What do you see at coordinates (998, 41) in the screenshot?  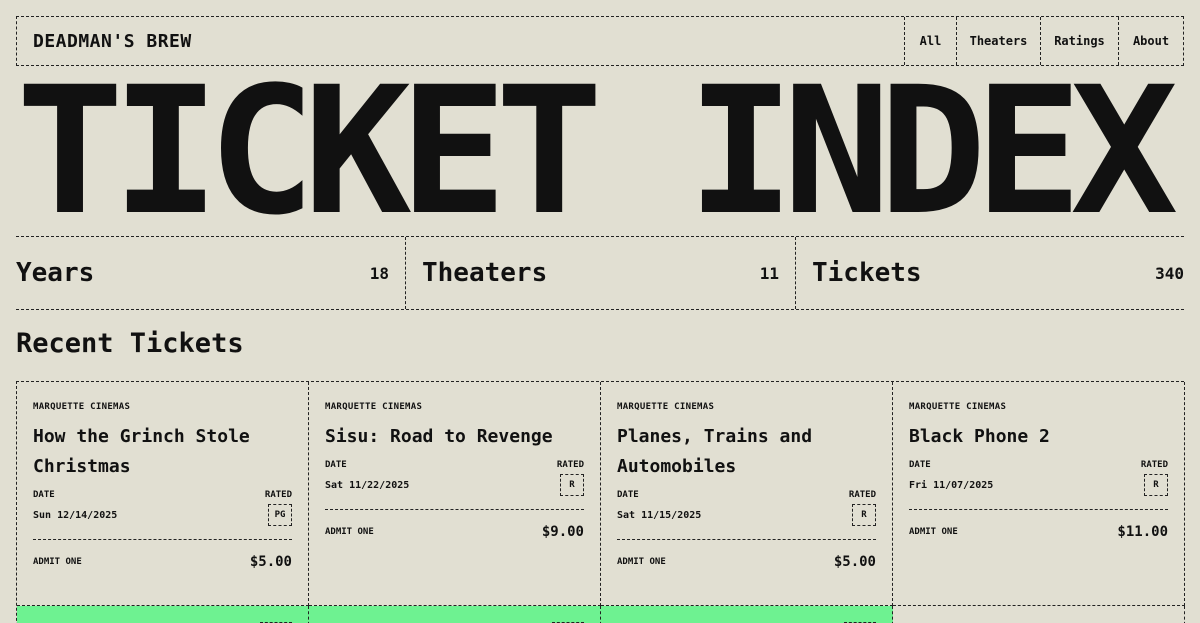 I see `nav-theaters: Theaters` at bounding box center [998, 41].